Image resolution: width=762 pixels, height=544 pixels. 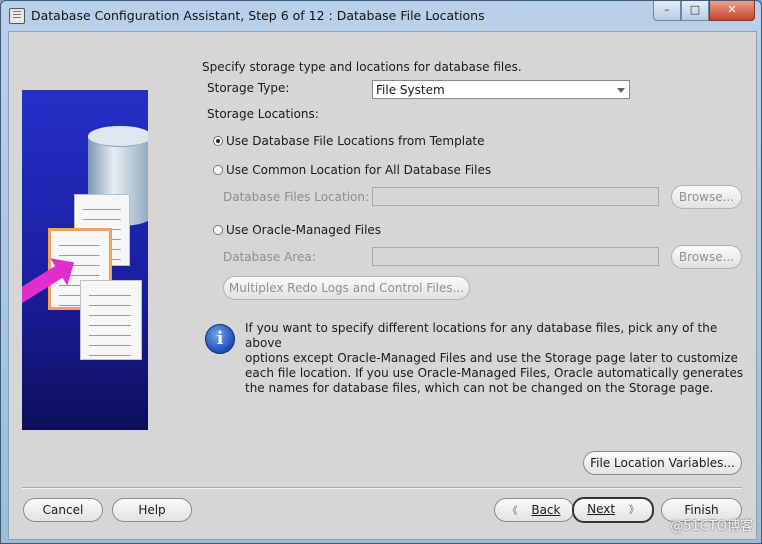 I want to click on window-controls: – □ ✕, so click(x=704, y=11).